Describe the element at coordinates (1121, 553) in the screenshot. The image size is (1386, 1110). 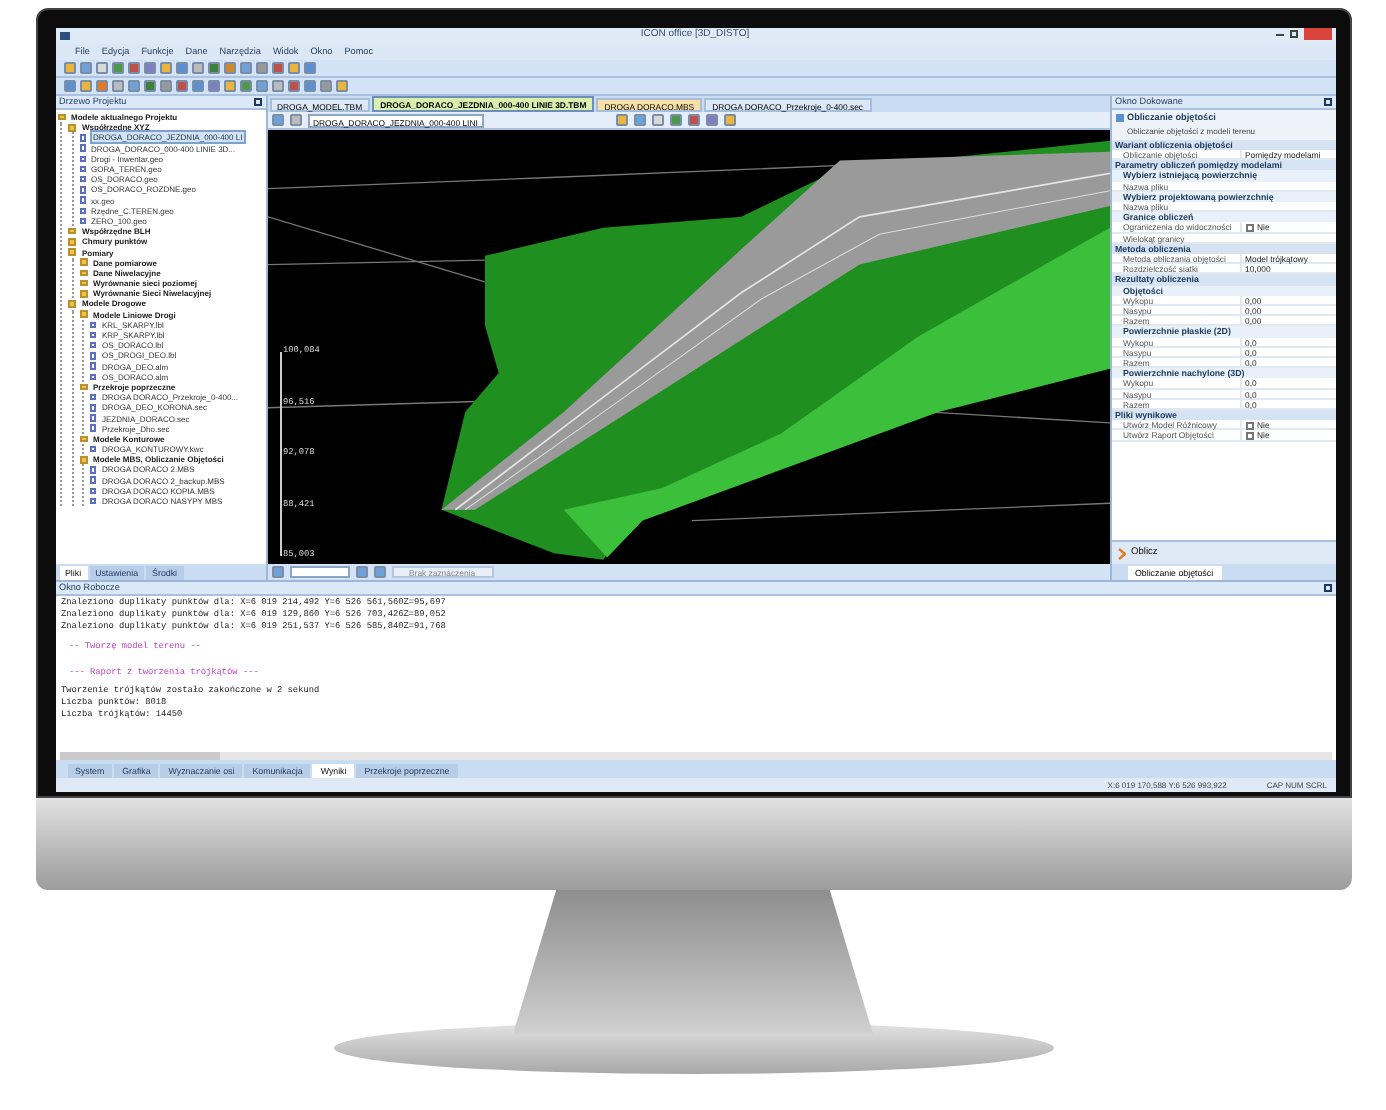
I see `chevron-icon` at that location.